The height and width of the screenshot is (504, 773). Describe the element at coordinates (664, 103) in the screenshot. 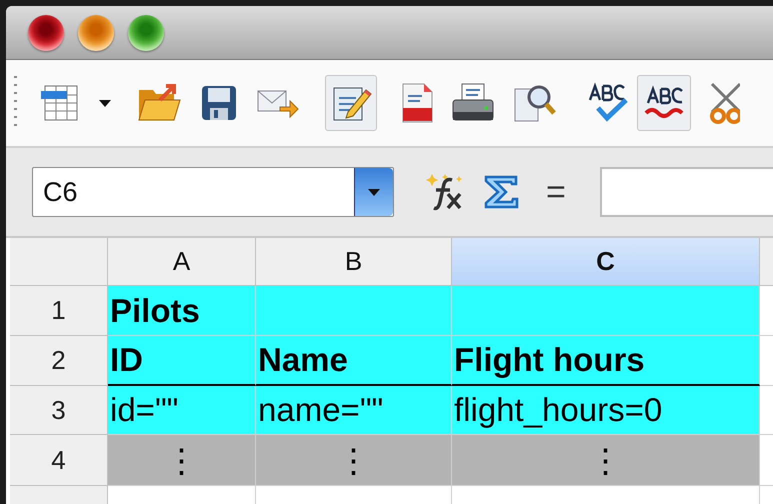

I see `auto-spellcheck-button` at that location.